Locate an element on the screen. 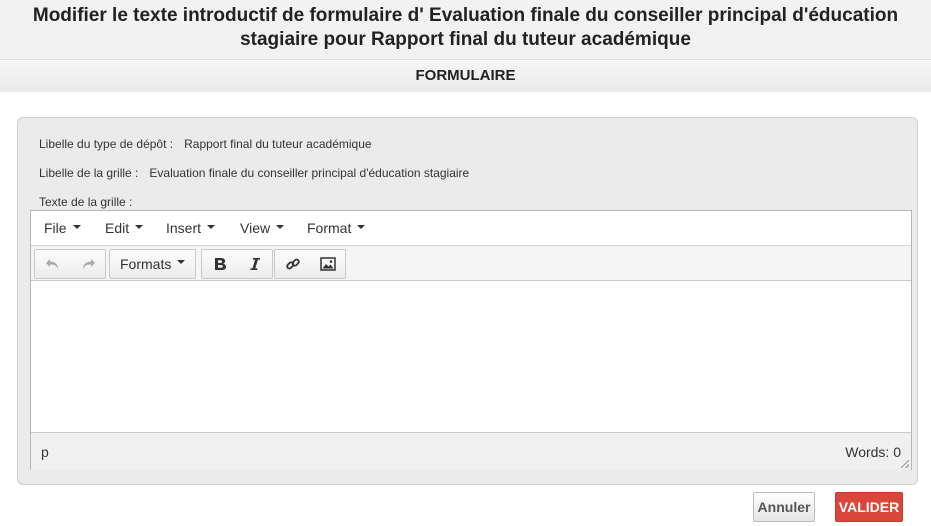 This screenshot has width=931, height=526. word-count: Words: 0 is located at coordinates (873, 452).